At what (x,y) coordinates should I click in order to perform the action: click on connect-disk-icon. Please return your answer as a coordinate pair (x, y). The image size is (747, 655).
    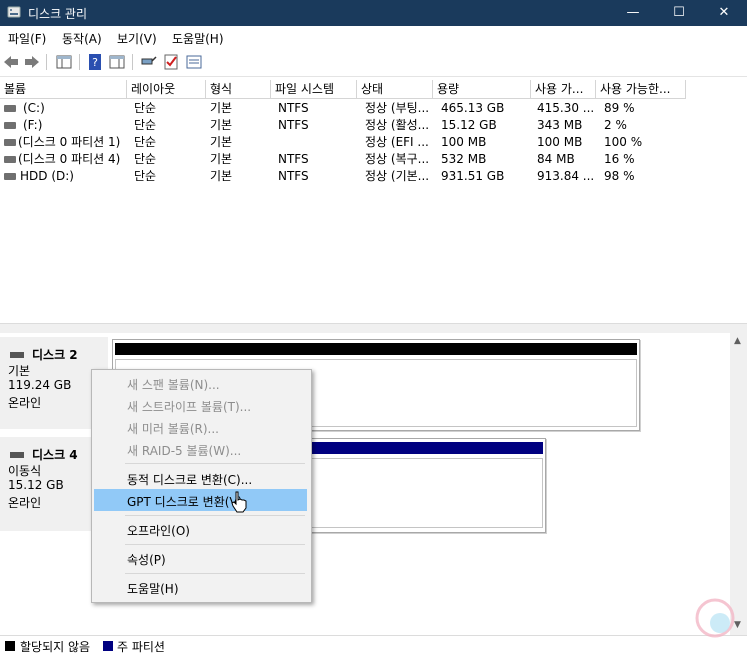
    Looking at the image, I should click on (148, 62).